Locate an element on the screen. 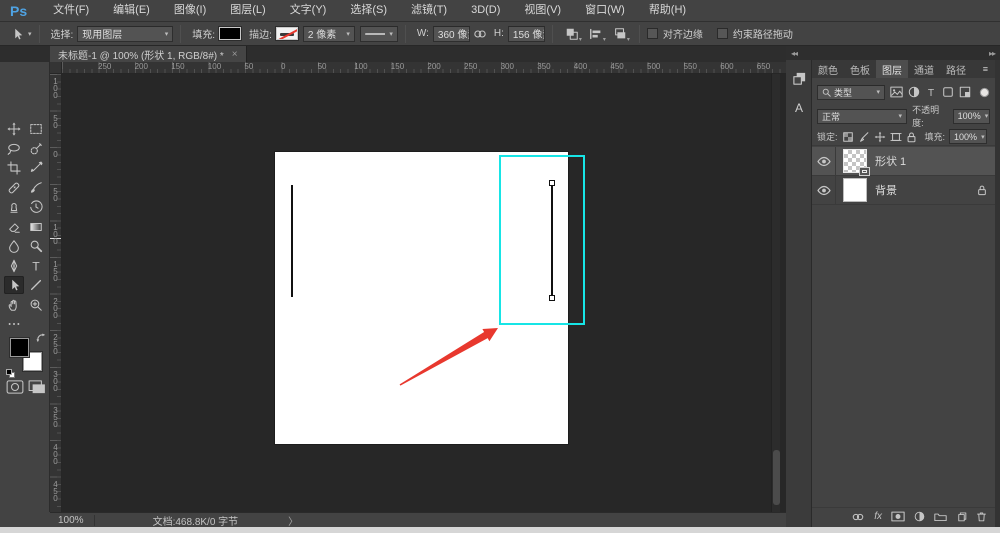 The width and height of the screenshot is (1000, 533). eraser-tool is located at coordinates (14, 227).